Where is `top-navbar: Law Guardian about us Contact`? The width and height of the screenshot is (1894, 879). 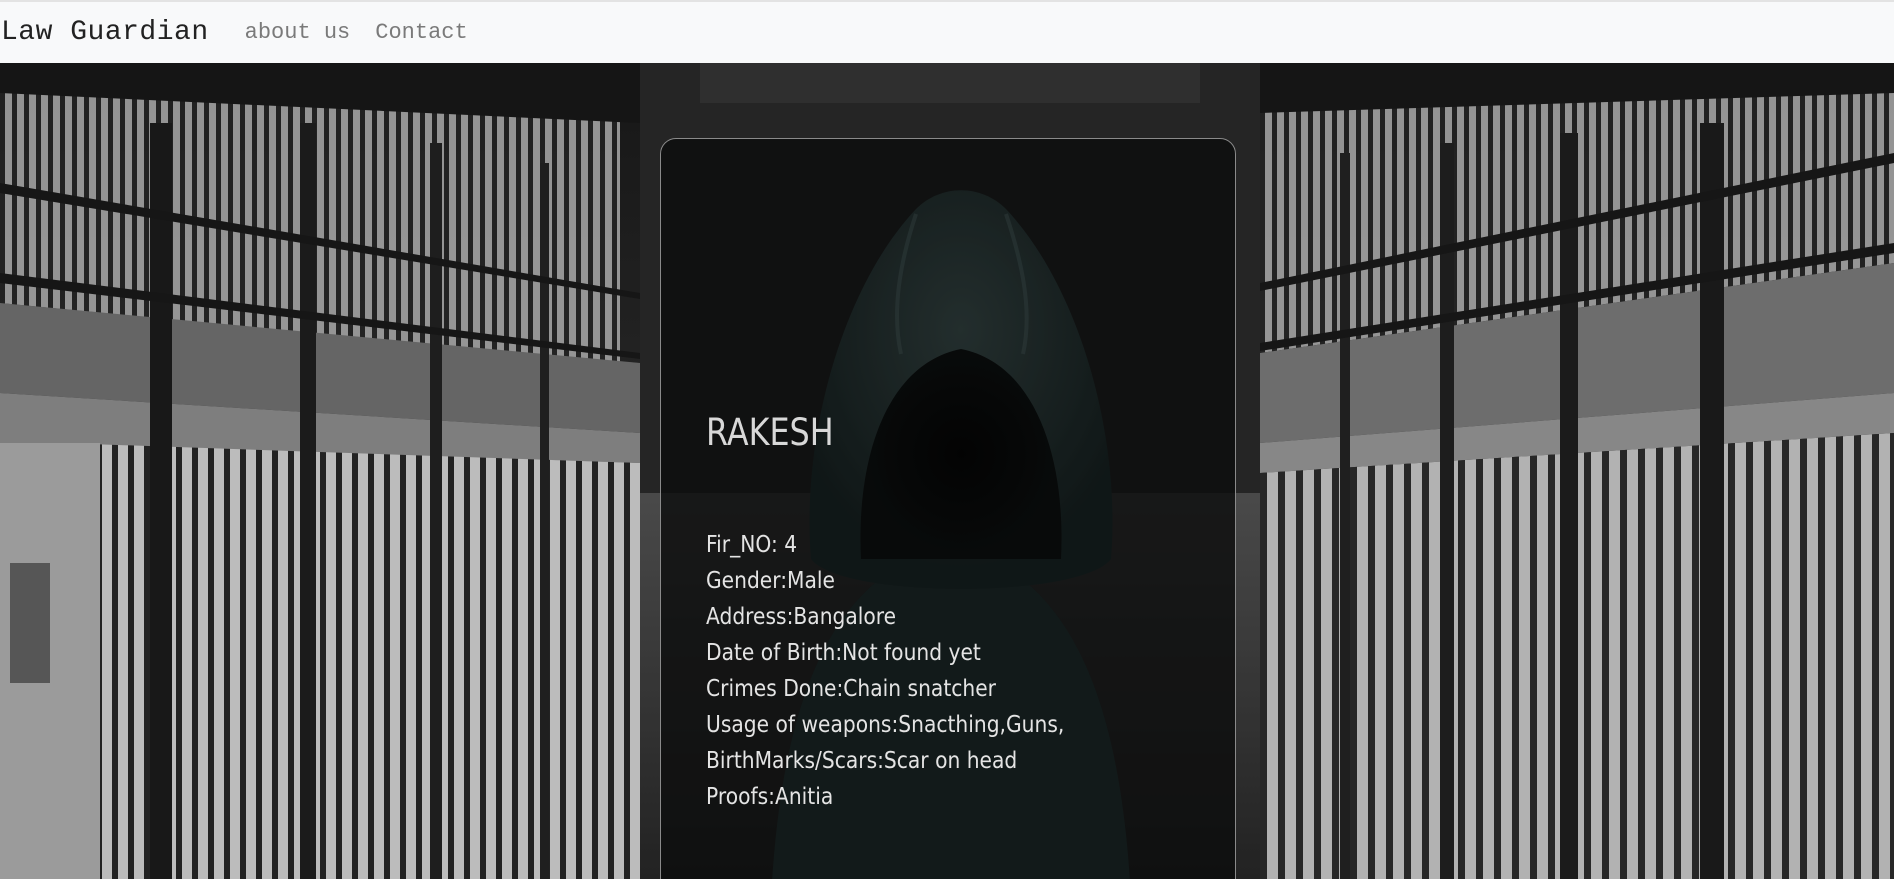 top-navbar: Law Guardian about us Contact is located at coordinates (947, 31).